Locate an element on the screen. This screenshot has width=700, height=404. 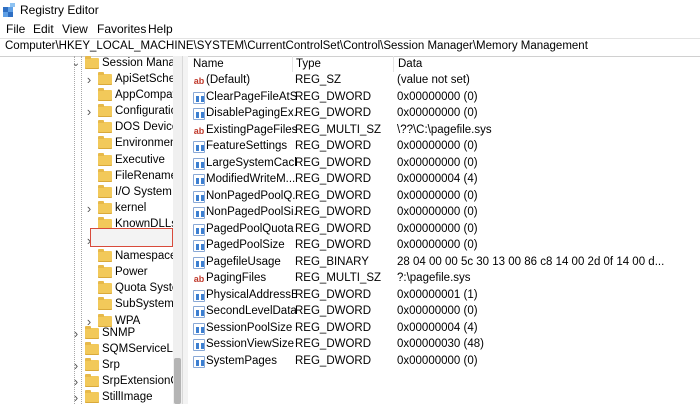
tree-scrollbar-thumb is located at coordinates (177, 381).